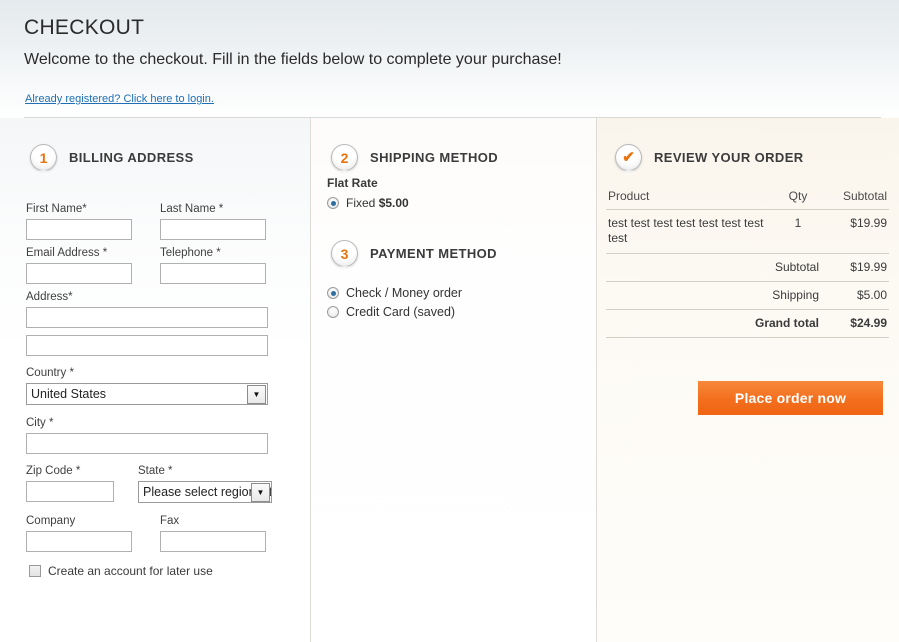  I want to click on payment-step-title: PAYMENT METHOD, so click(433, 253).